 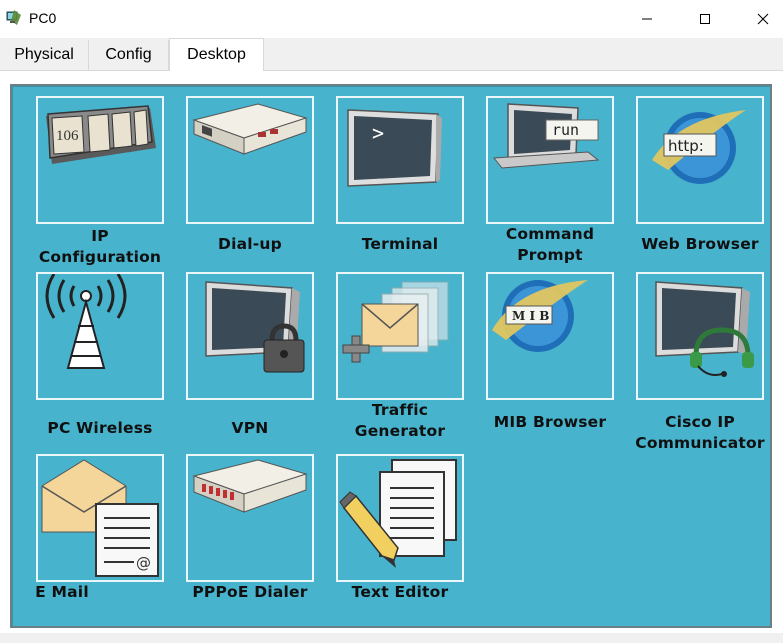 I want to click on traffic-generator-icon, so click(x=395, y=322).